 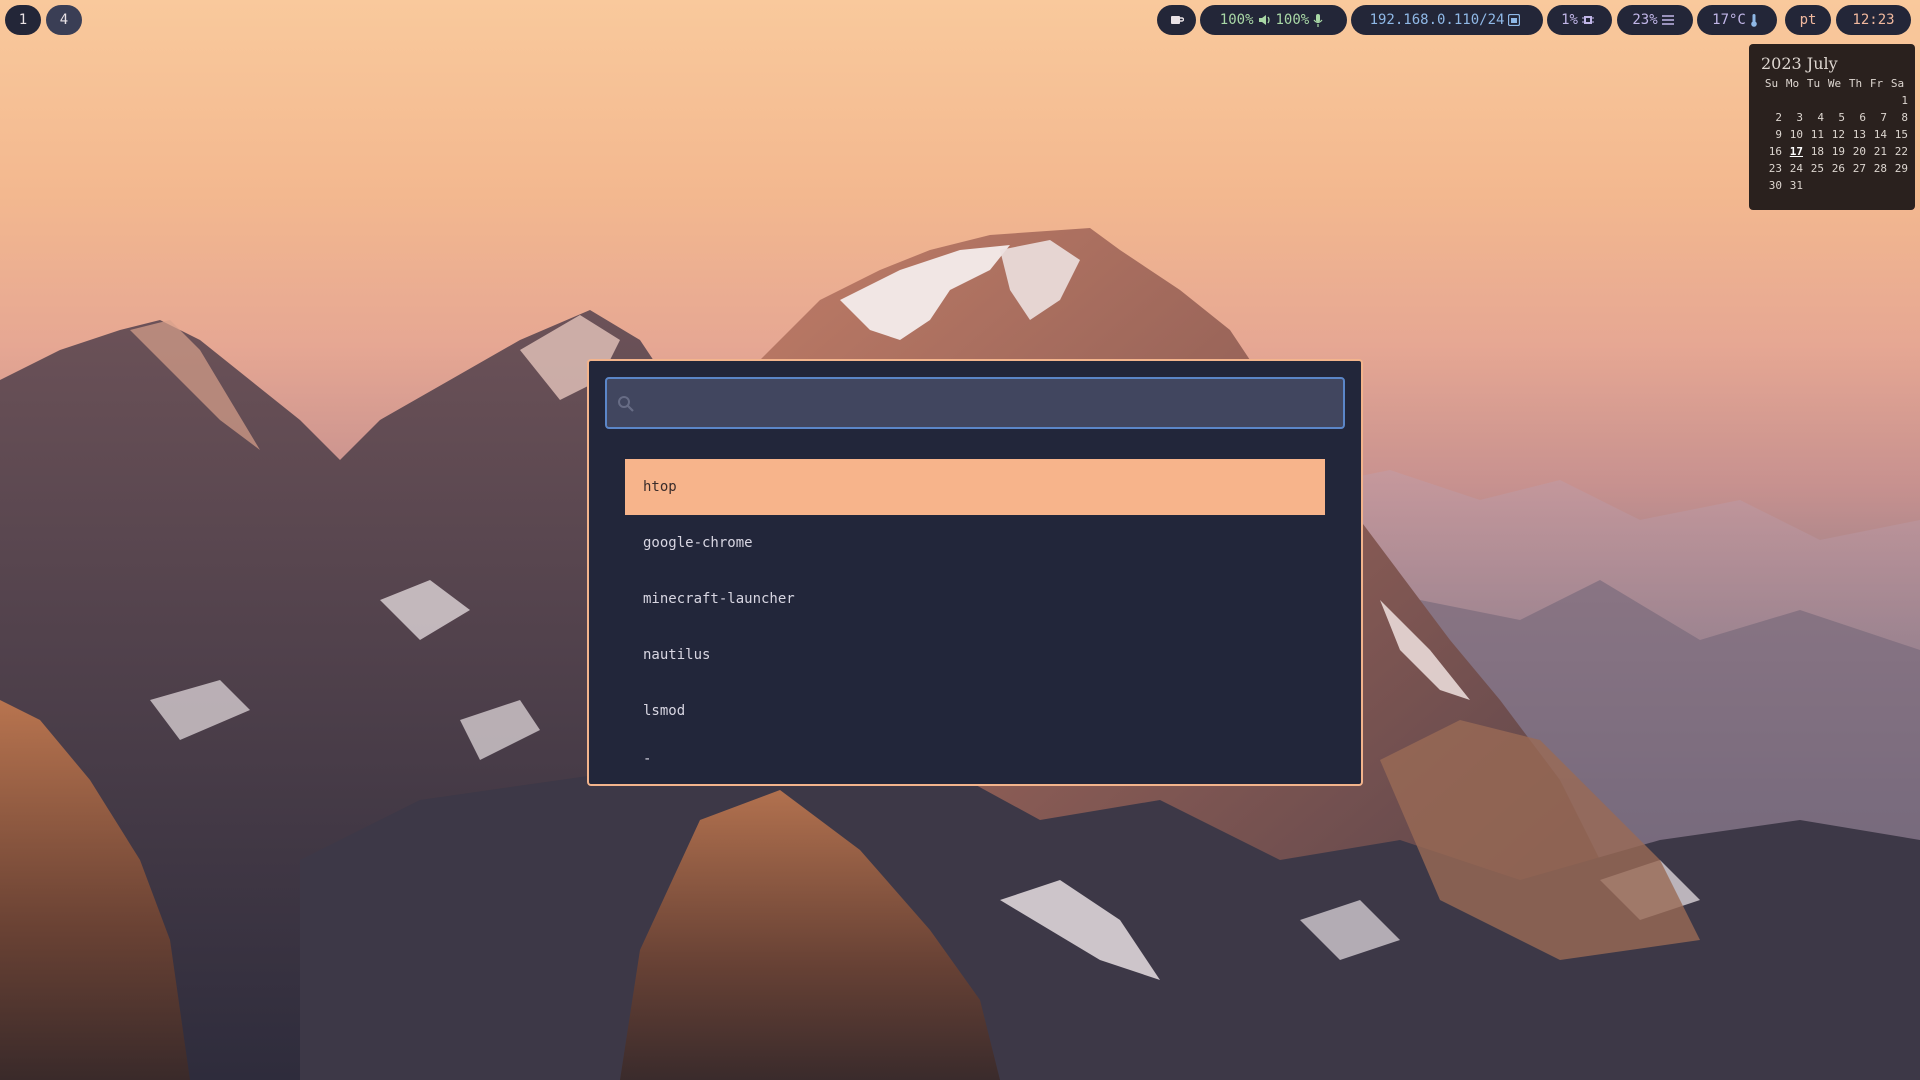 What do you see at coordinates (626, 404) in the screenshot?
I see `search-icon` at bounding box center [626, 404].